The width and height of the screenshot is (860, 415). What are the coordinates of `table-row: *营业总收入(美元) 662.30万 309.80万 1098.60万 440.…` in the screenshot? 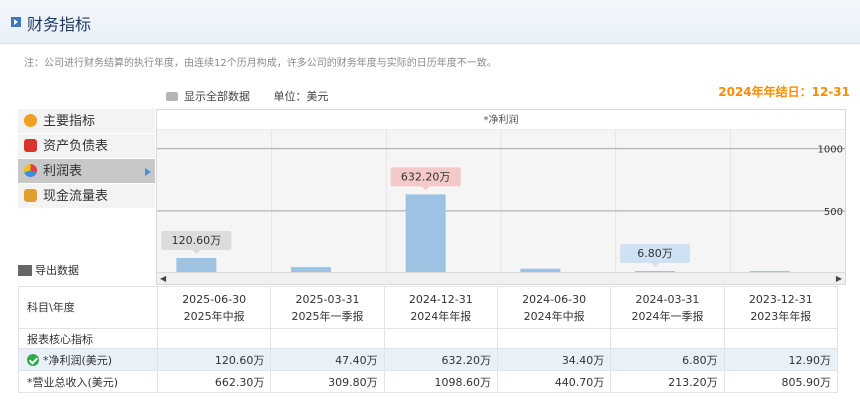 It's located at (428, 381).